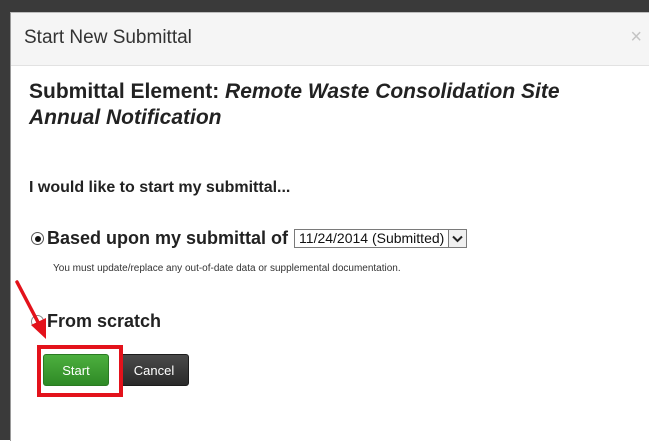  I want to click on dialog-header: Start New Submittal ×, so click(330, 39).